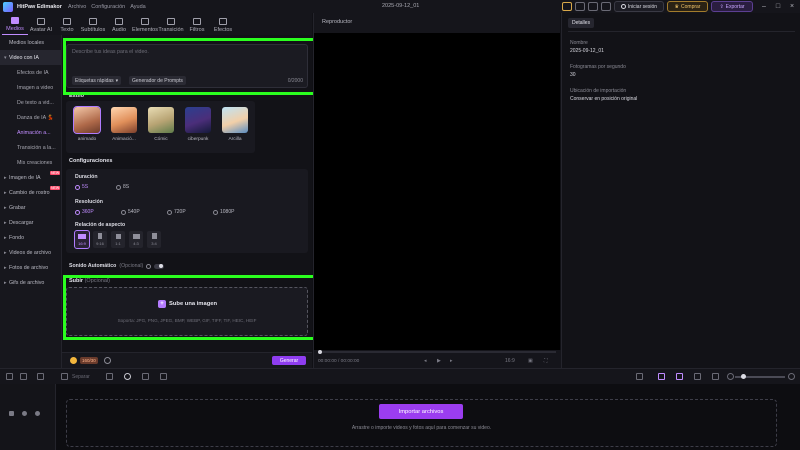 This screenshot has height=450, width=800. What do you see at coordinates (30, 57) in the screenshot?
I see `sidebar-item-video-con-ia: ▾ Video con IA` at bounding box center [30, 57].